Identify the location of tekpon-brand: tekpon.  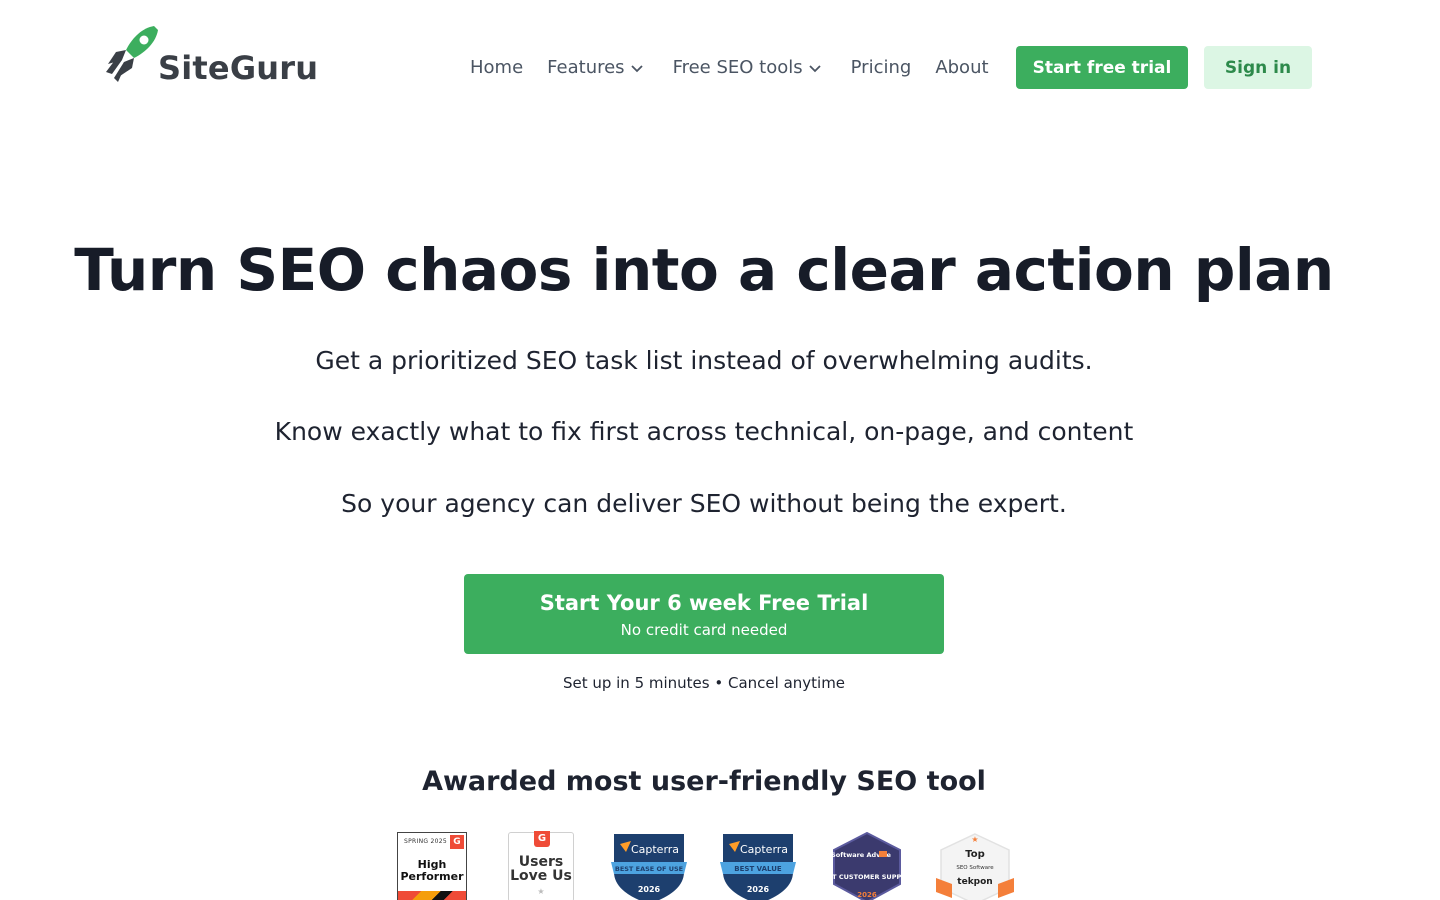
(974, 882).